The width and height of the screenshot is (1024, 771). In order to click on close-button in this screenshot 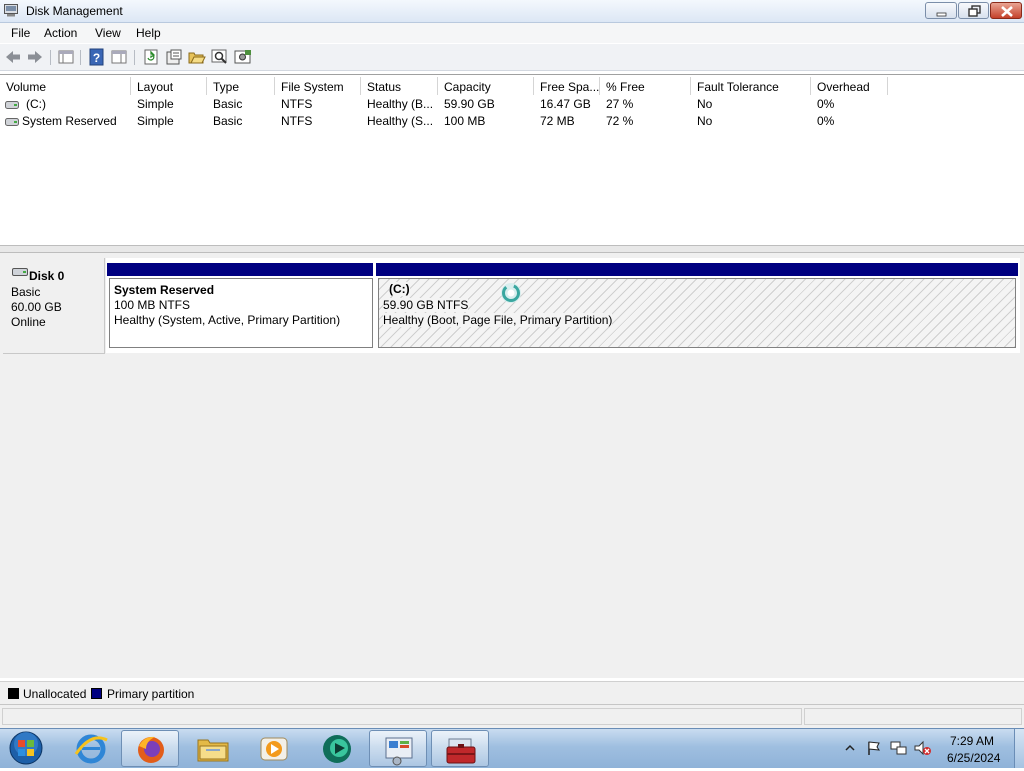, I will do `click(1006, 10)`.